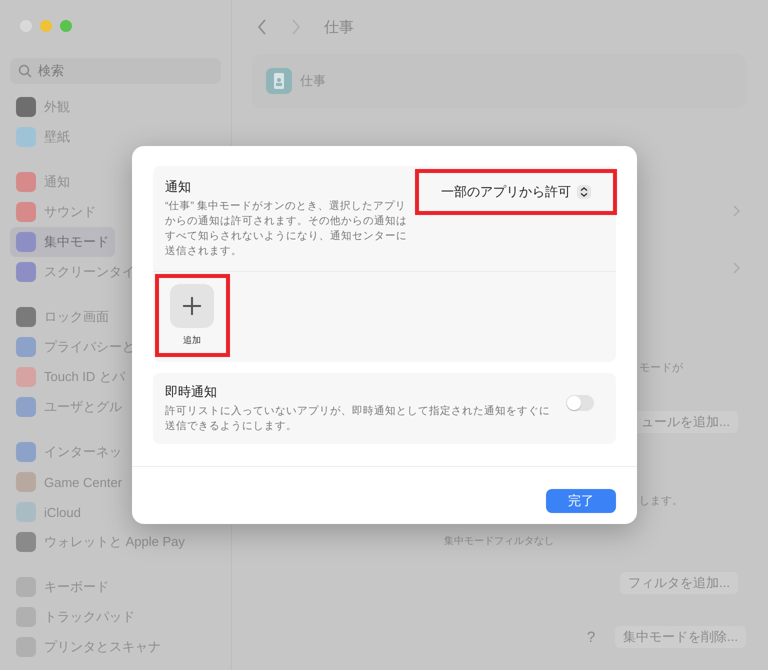 The width and height of the screenshot is (768, 670). Describe the element at coordinates (62, 587) in the screenshot. I see `sidebar-item: キーボード` at that location.